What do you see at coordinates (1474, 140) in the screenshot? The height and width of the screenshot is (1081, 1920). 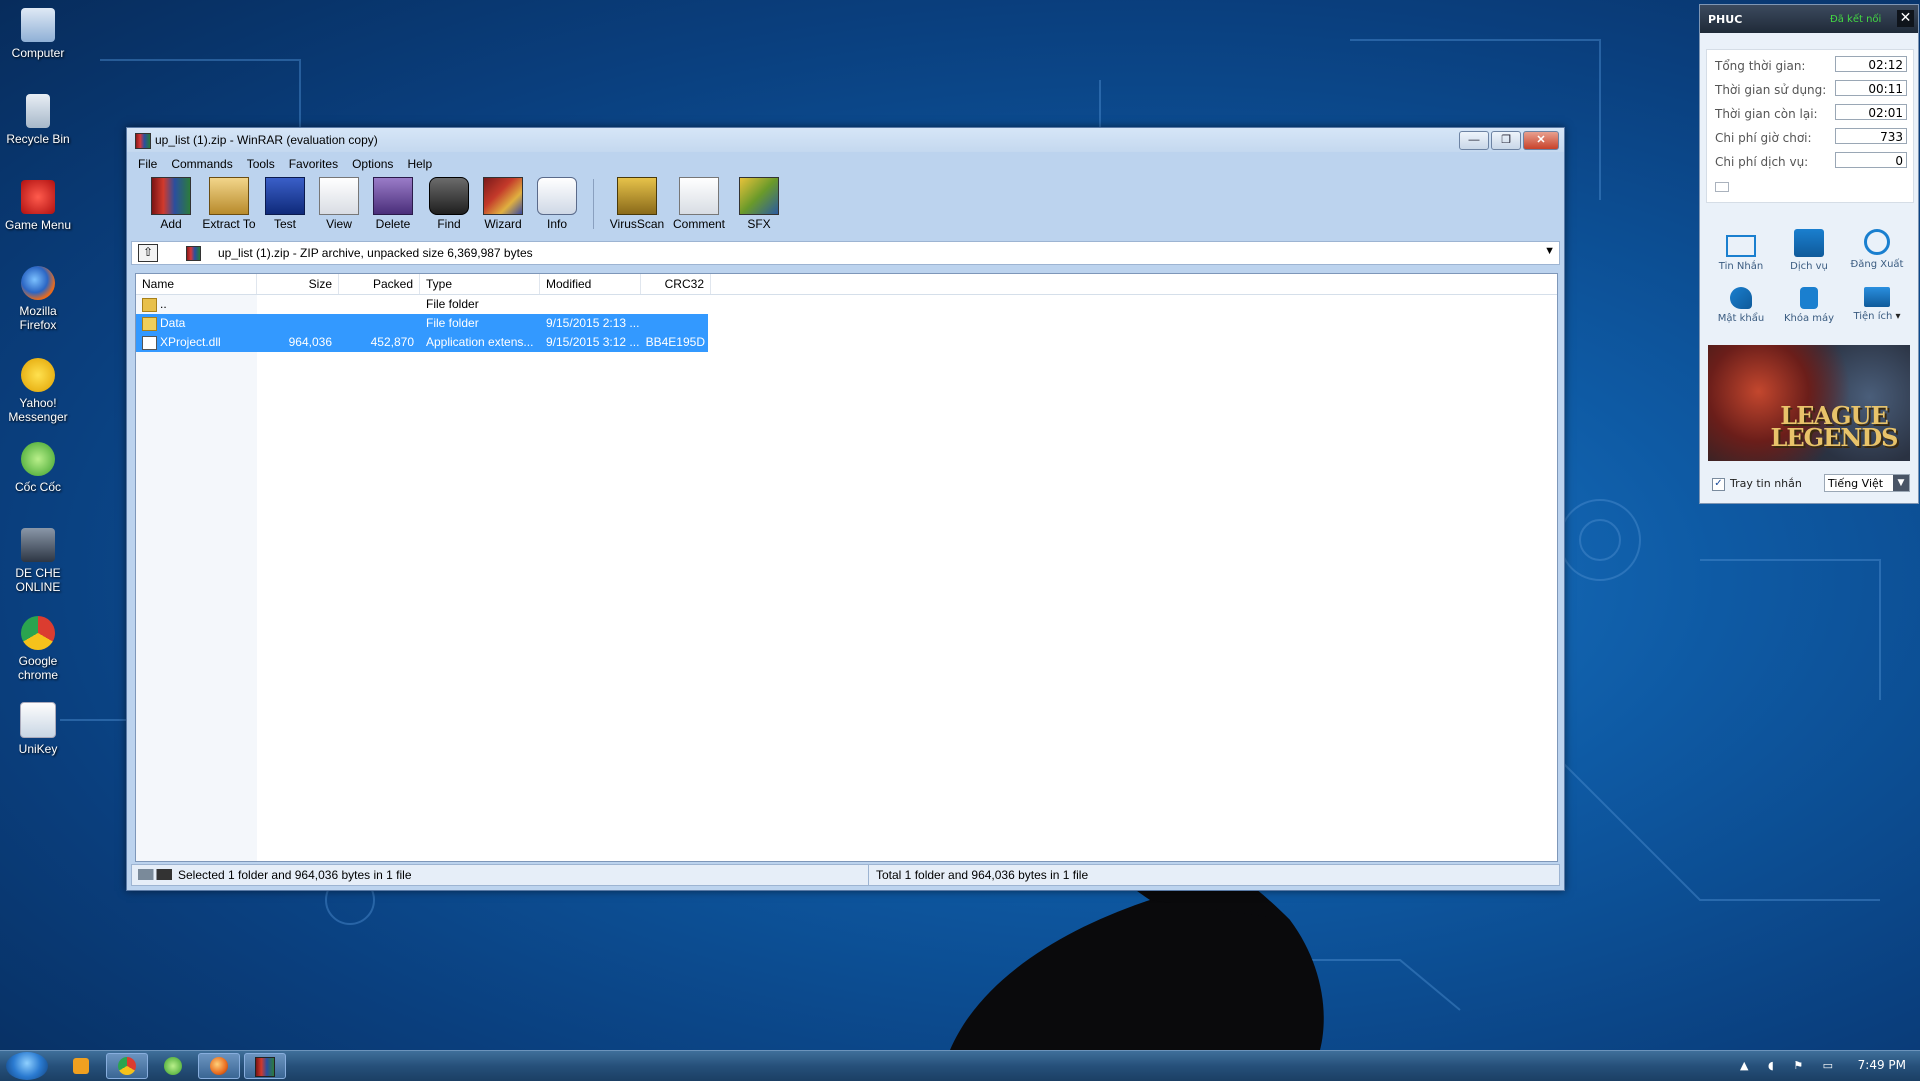 I see `minimize-button: —` at bounding box center [1474, 140].